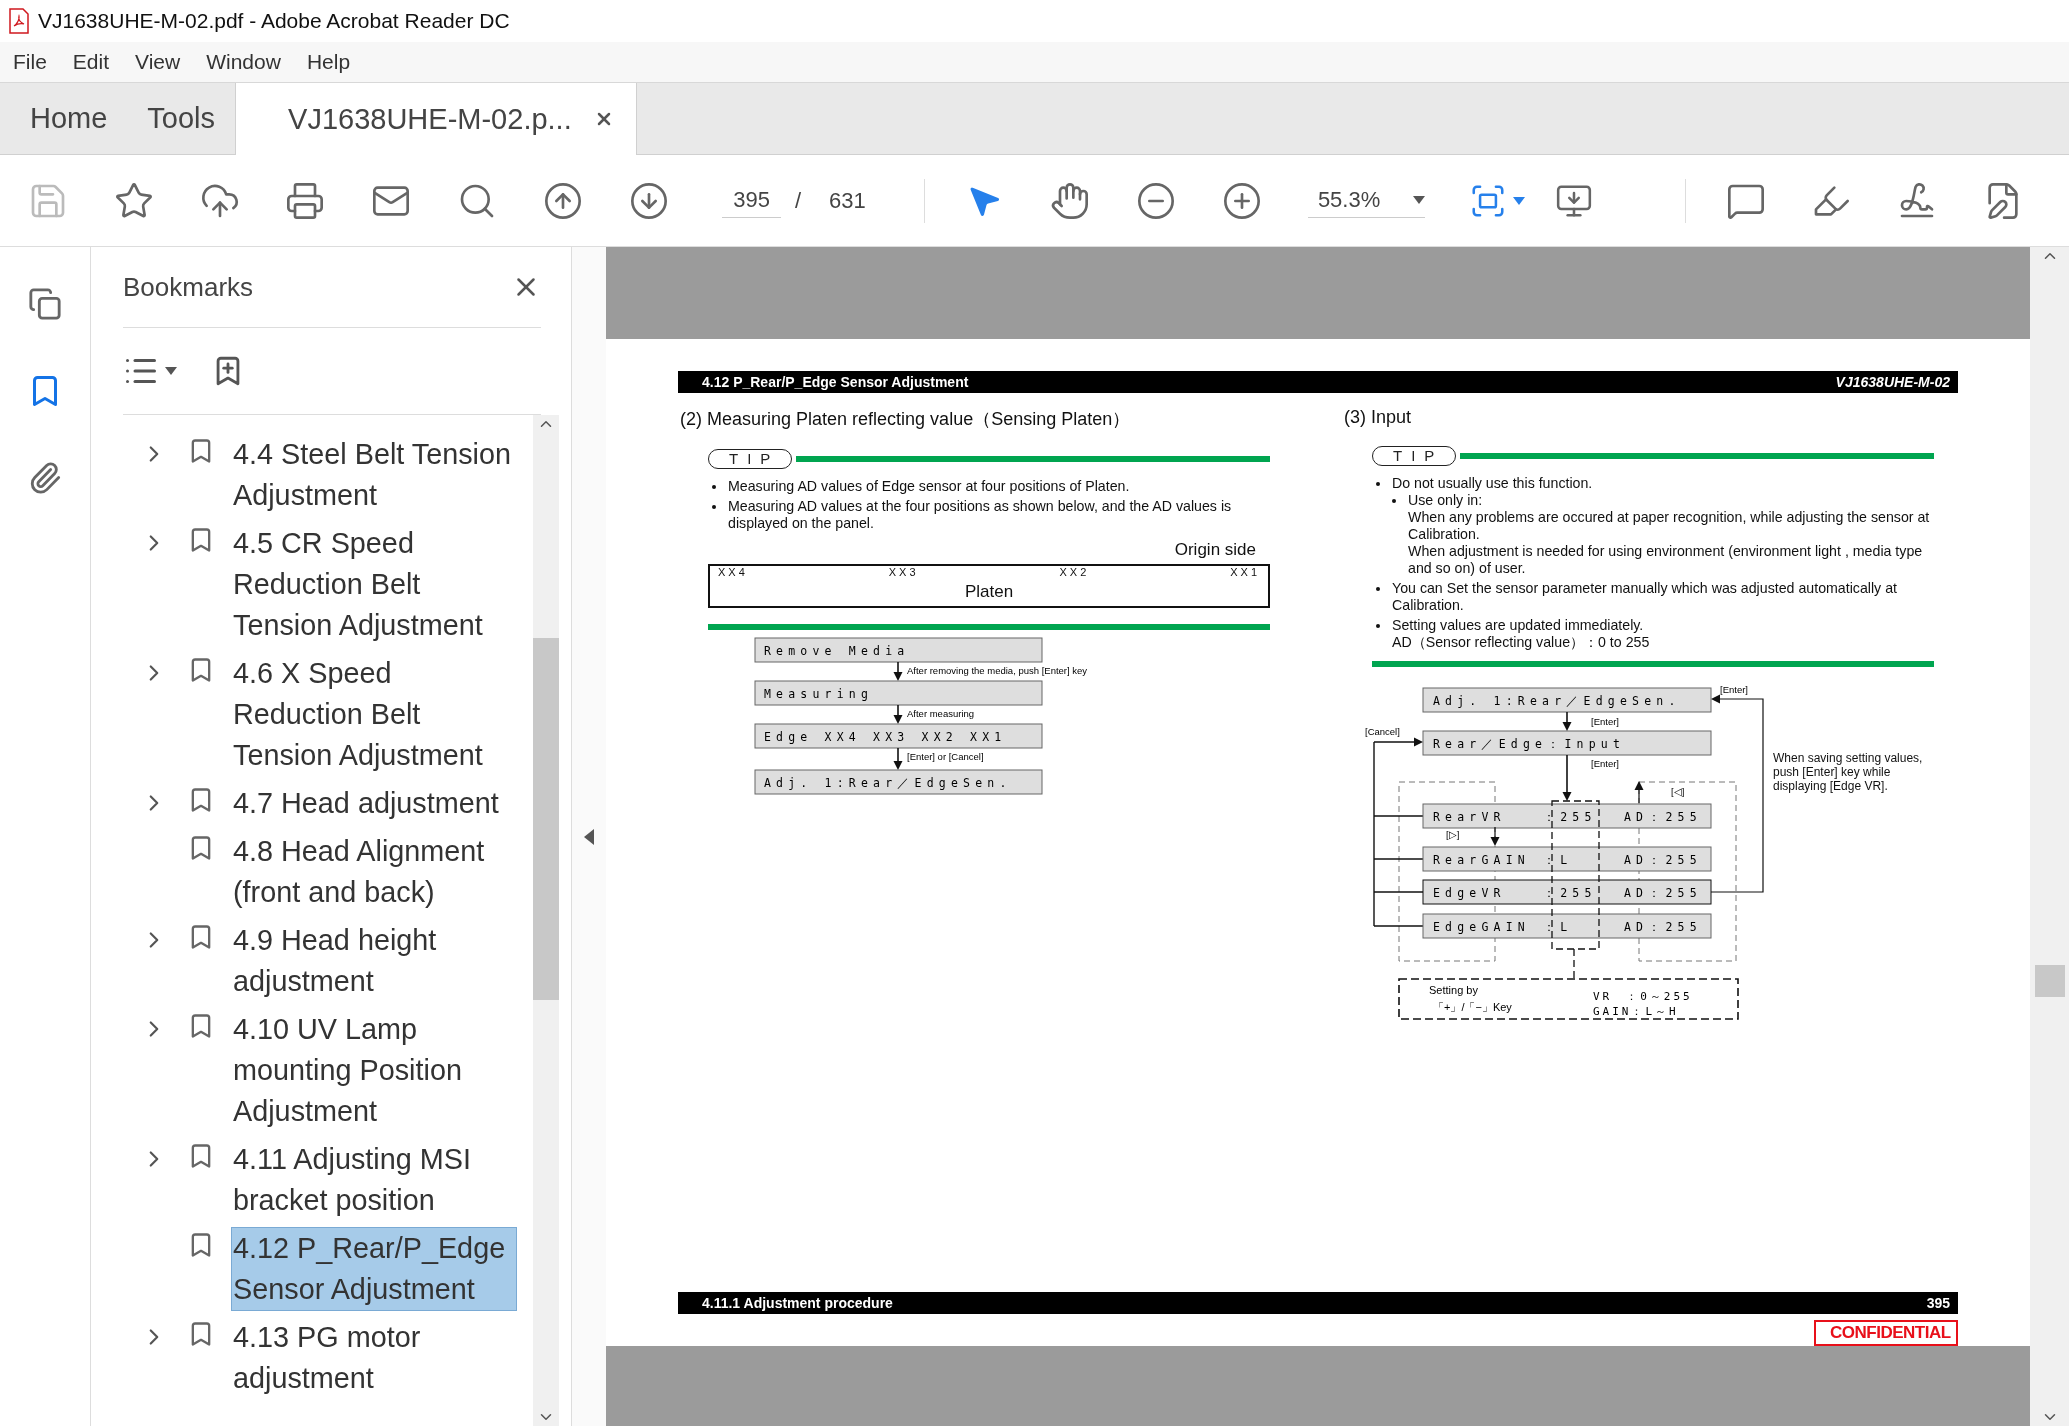 The image size is (2069, 1426). What do you see at coordinates (1469, 817) in the screenshot?
I see `display-text: RearVR` at bounding box center [1469, 817].